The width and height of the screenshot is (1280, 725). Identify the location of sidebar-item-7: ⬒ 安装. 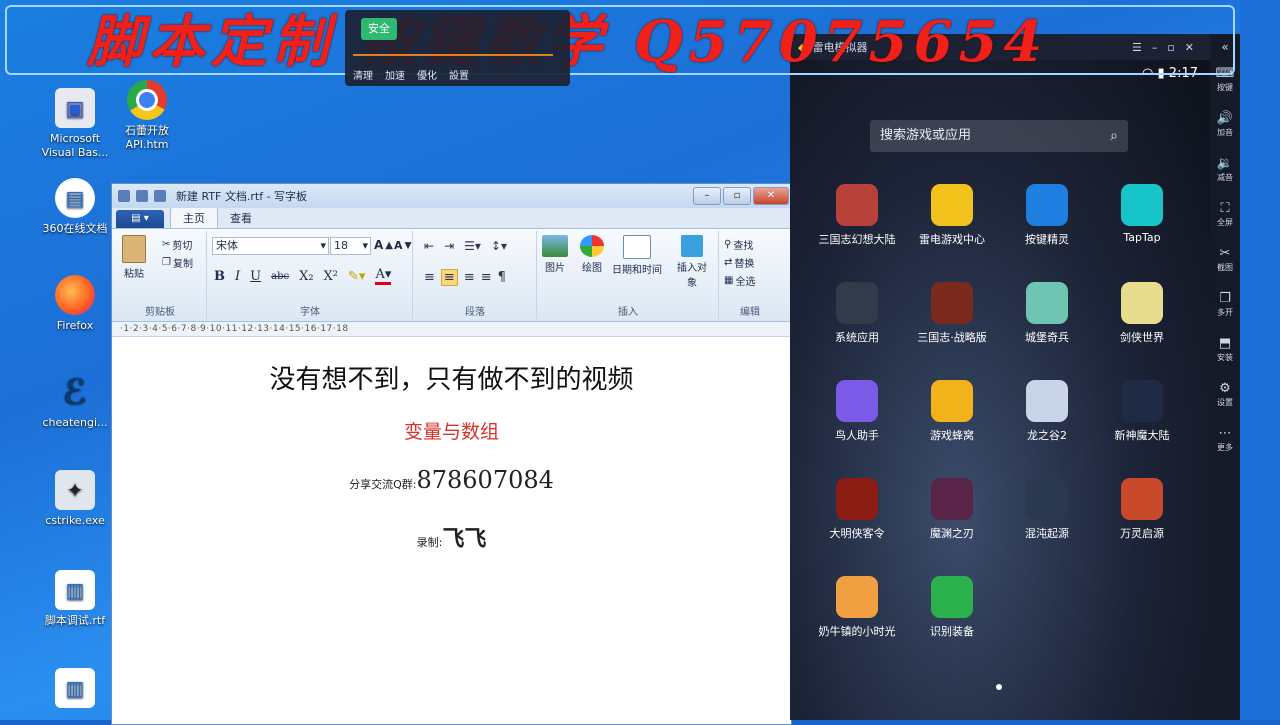
(1225, 349).